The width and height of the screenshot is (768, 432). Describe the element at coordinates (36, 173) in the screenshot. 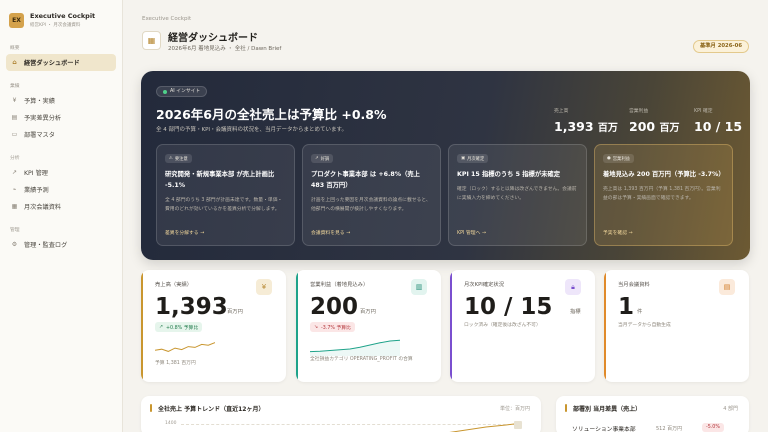

I see `sidebar-item-label: KPI 管理` at that location.